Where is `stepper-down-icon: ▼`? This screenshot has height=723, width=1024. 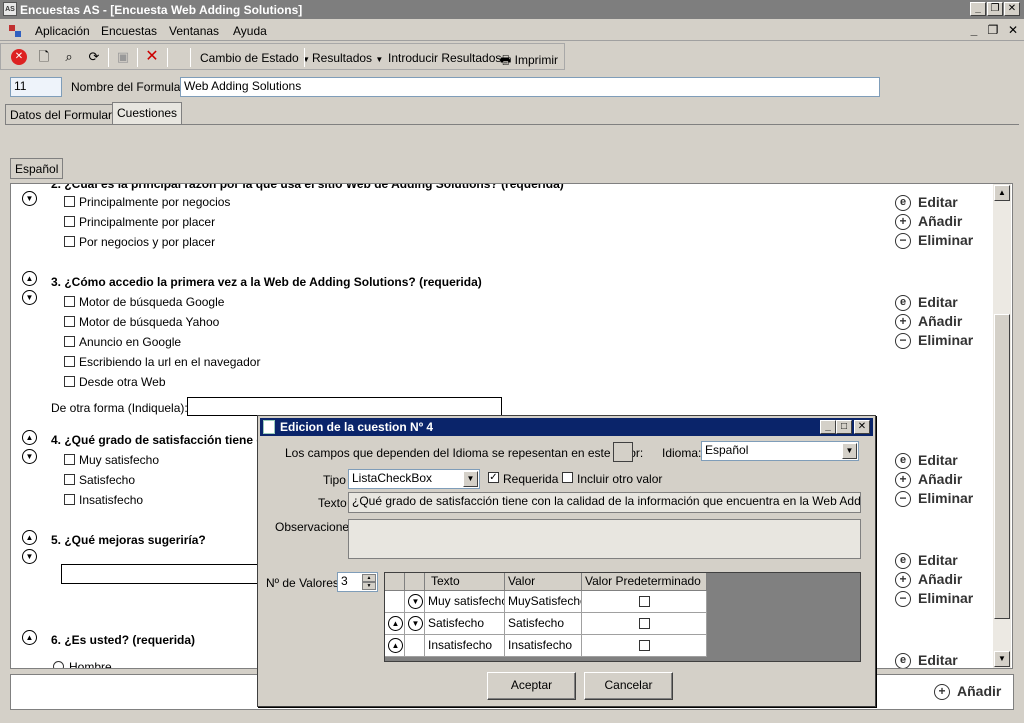 stepper-down-icon: ▼ is located at coordinates (369, 586).